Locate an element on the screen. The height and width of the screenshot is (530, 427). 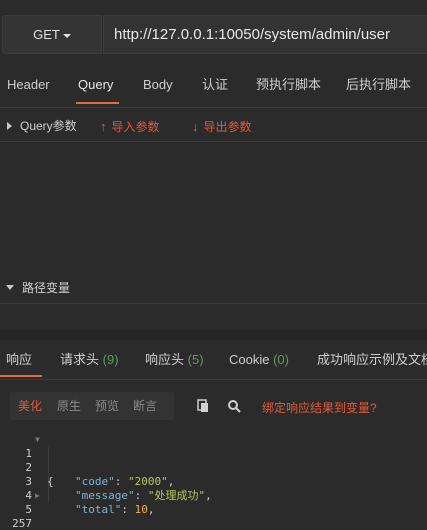
method-select: GET is located at coordinates (52, 34).